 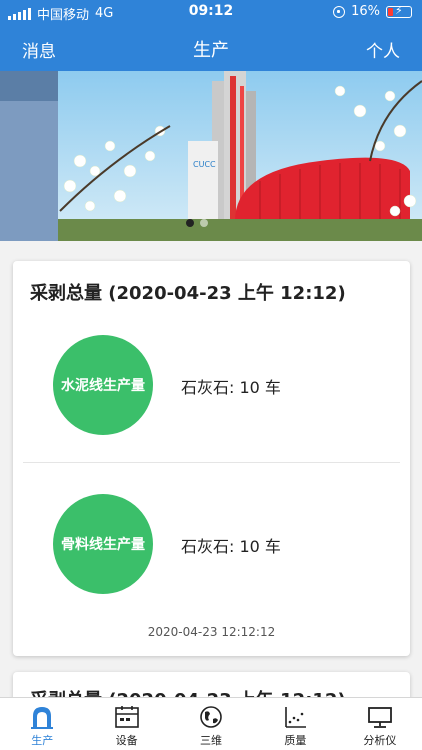 What do you see at coordinates (339, 11) in the screenshot?
I see `orientation-lock-icon` at bounding box center [339, 11].